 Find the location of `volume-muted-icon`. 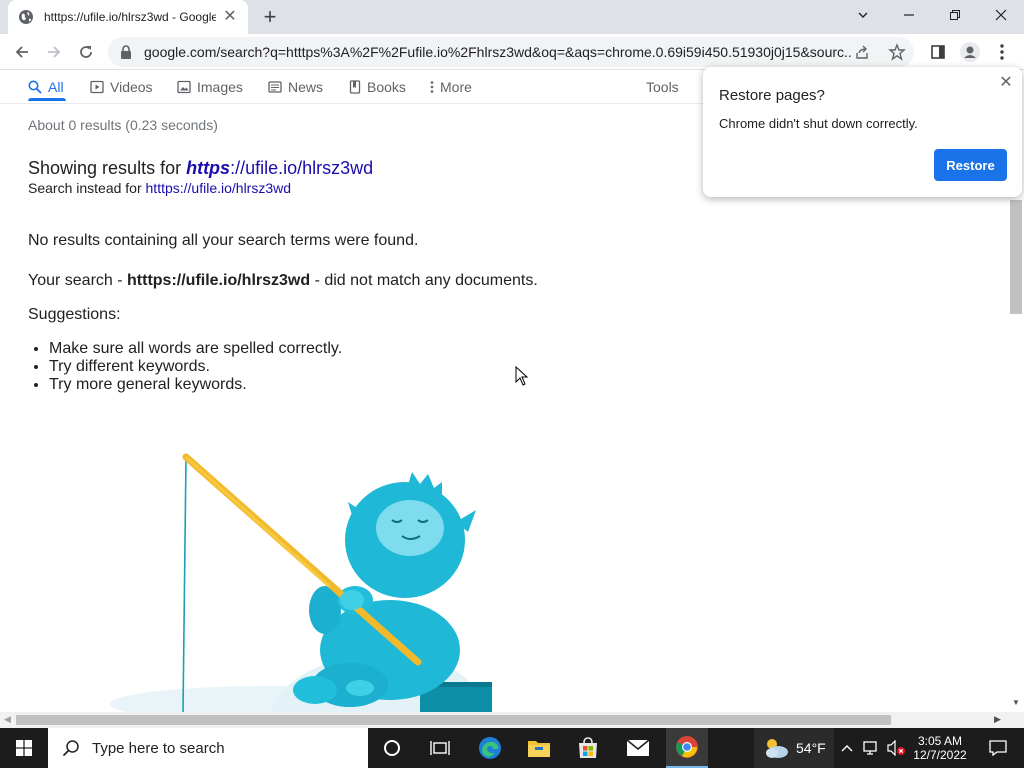

volume-muted-icon is located at coordinates (896, 748).